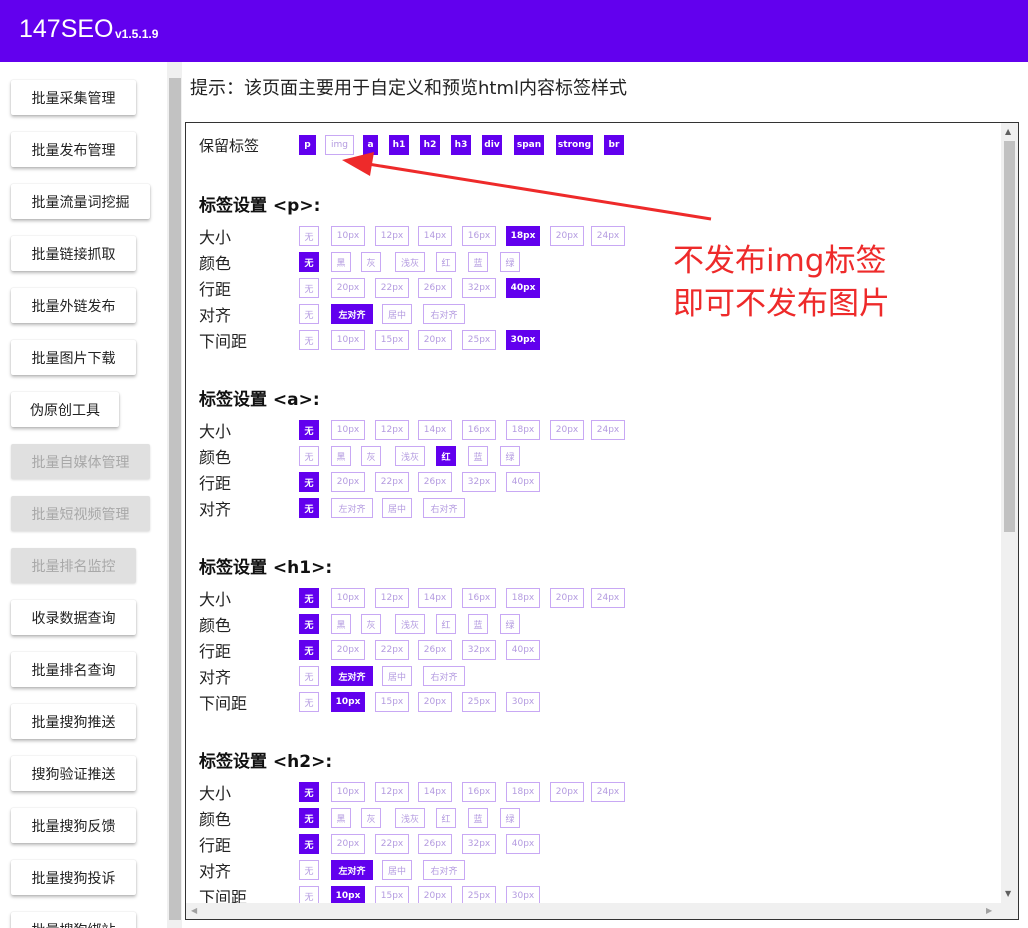 This screenshot has width=1028, height=928. I want to click on sidebar-item-15: 批量搜狗投诉, so click(73, 877).